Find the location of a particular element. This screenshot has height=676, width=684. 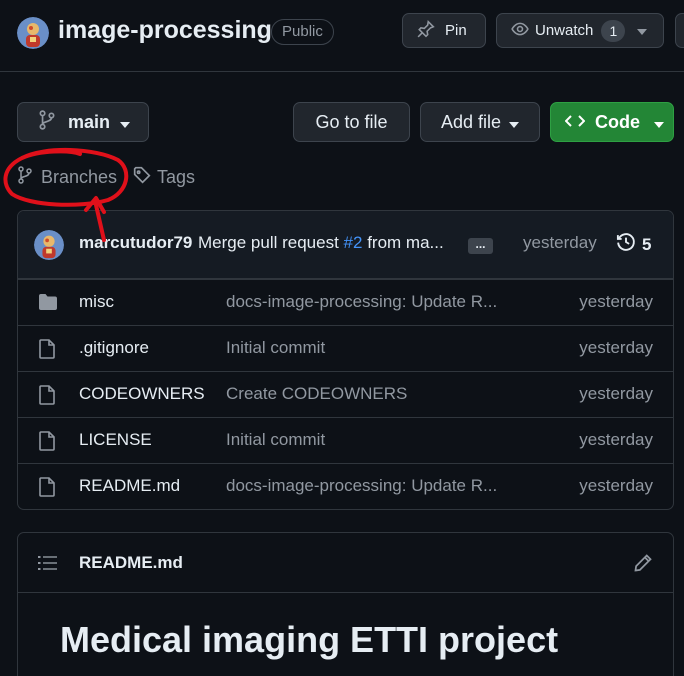

file-name: LICENSE is located at coordinates (115, 440).